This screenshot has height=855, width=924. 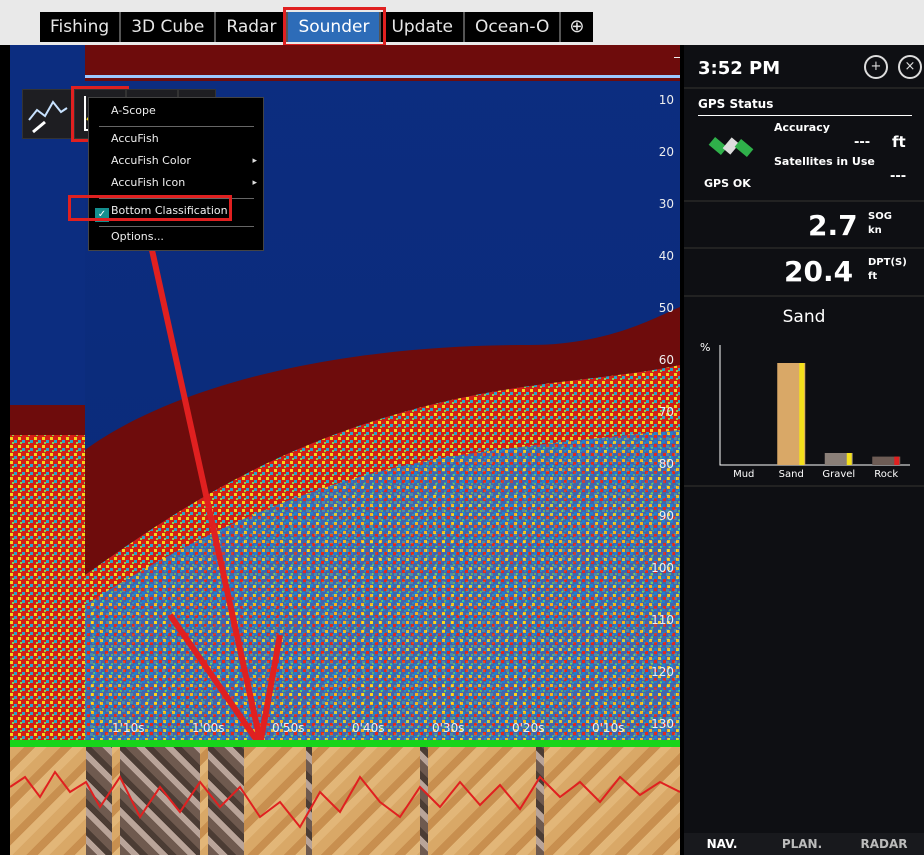 What do you see at coordinates (705, 347) in the screenshot?
I see `chart-ylabel: %` at bounding box center [705, 347].